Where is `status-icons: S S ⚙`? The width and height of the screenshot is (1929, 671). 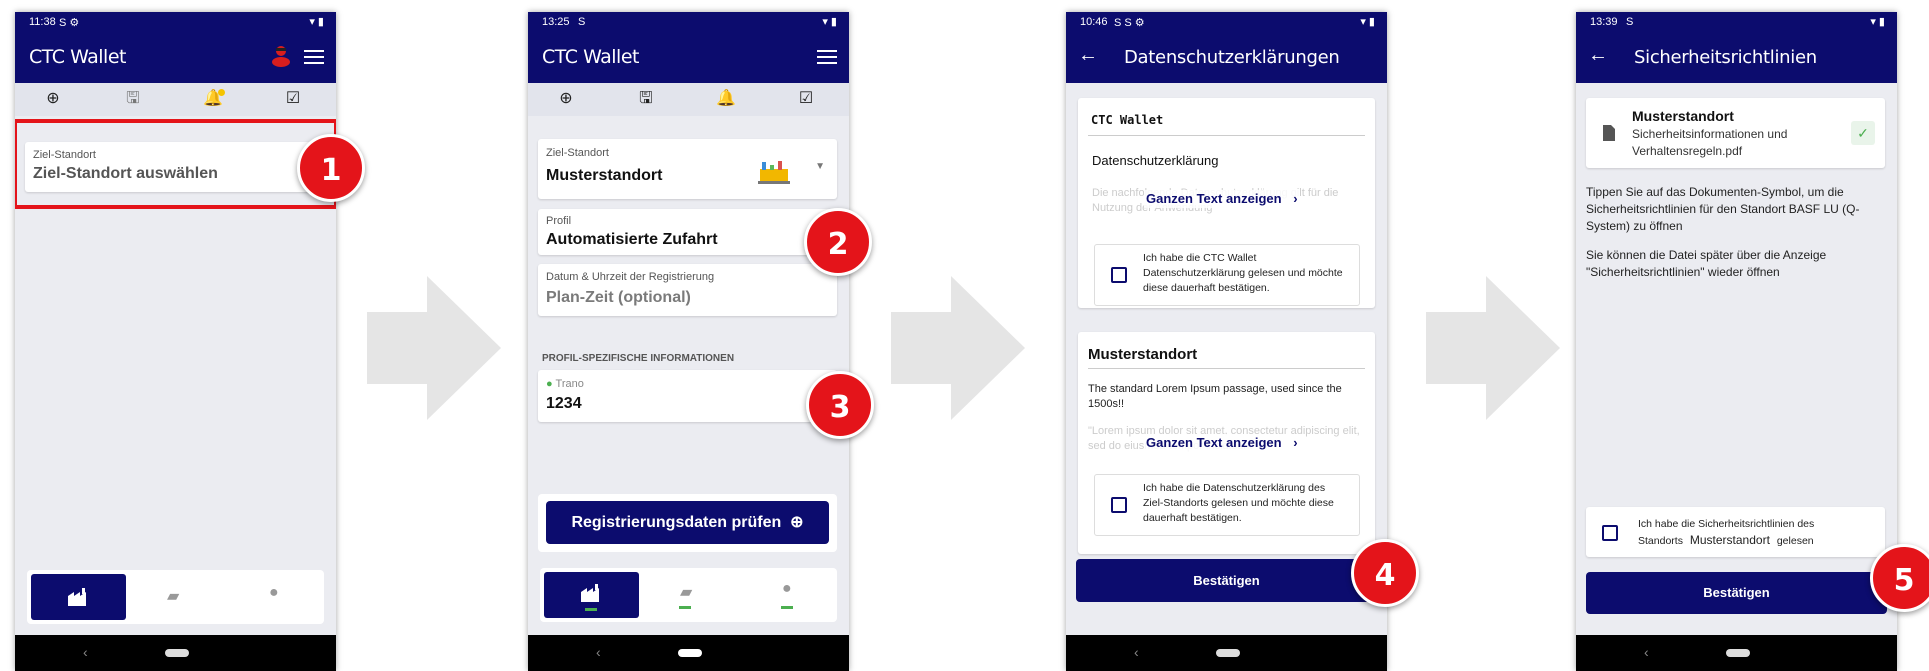 status-icons: S S ⚙ is located at coordinates (1129, 23).